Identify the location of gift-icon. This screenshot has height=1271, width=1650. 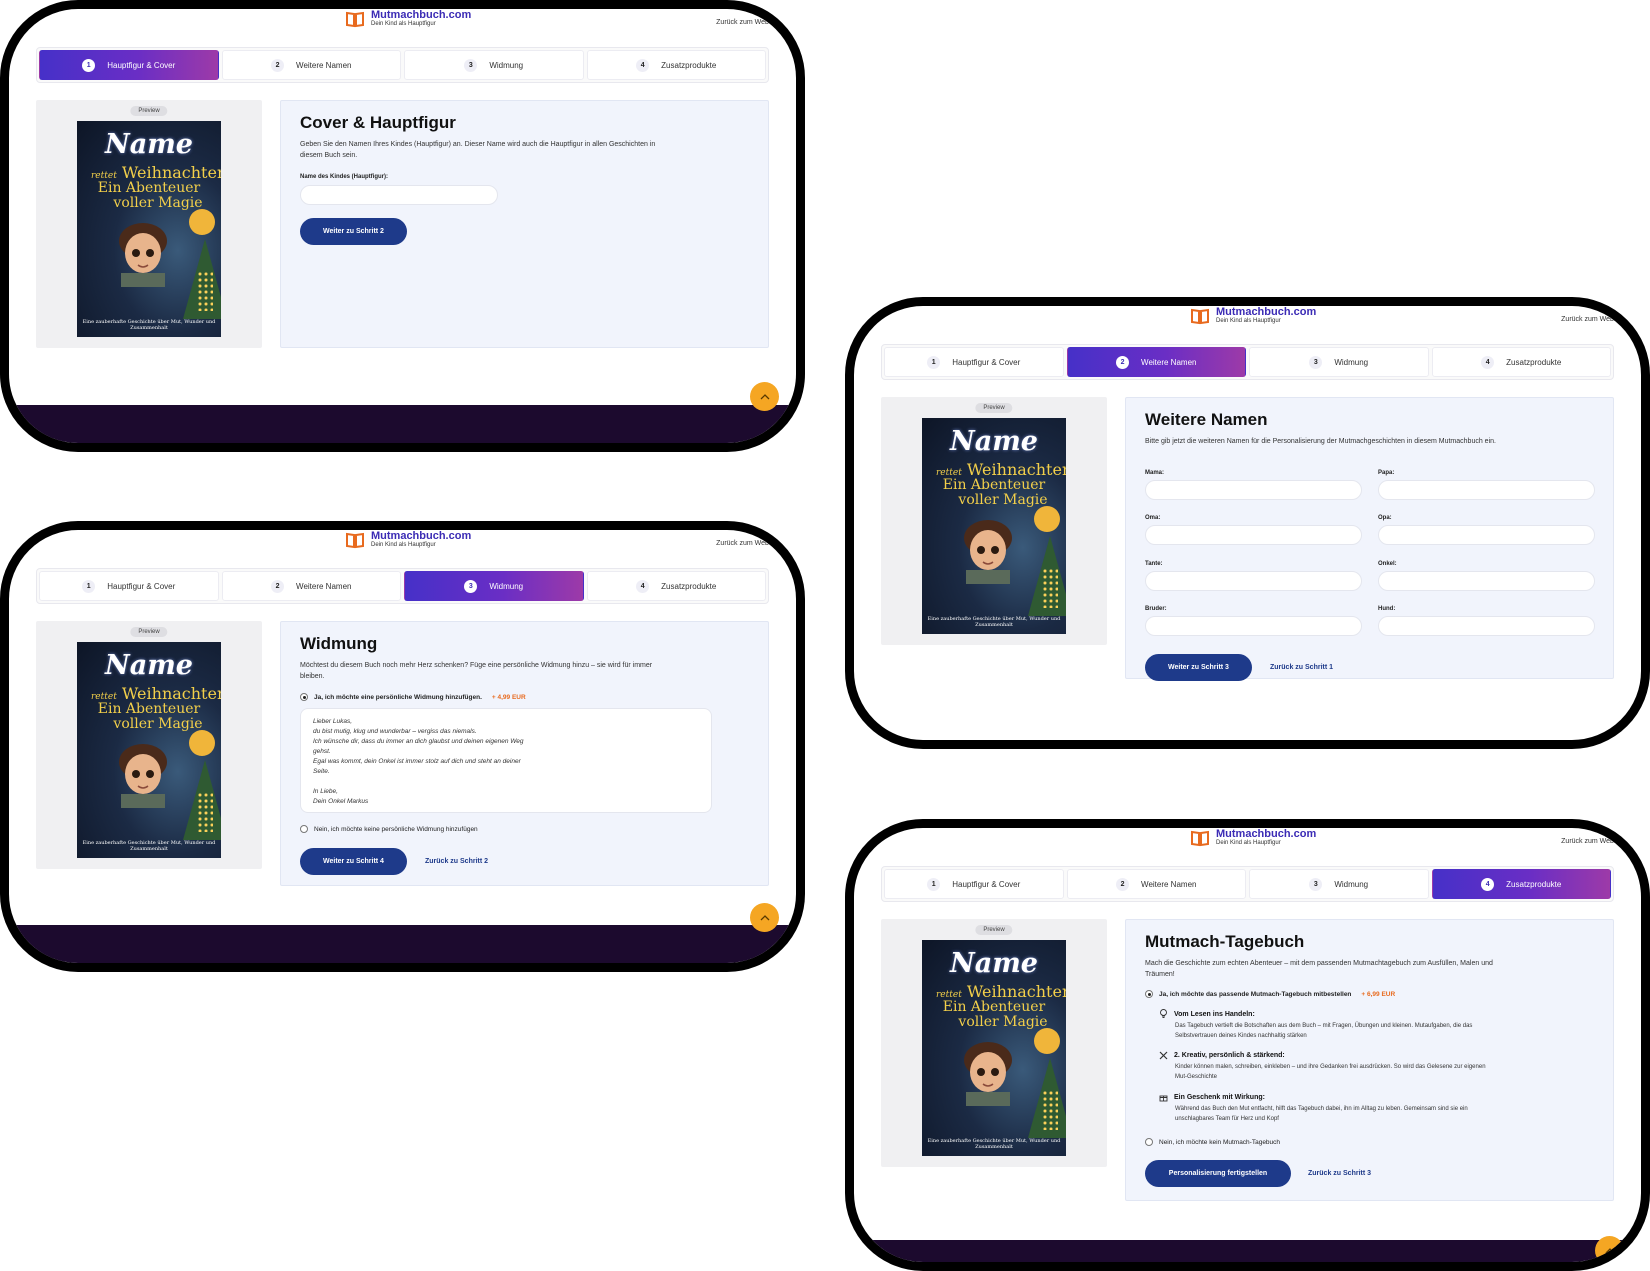
(1163, 1098).